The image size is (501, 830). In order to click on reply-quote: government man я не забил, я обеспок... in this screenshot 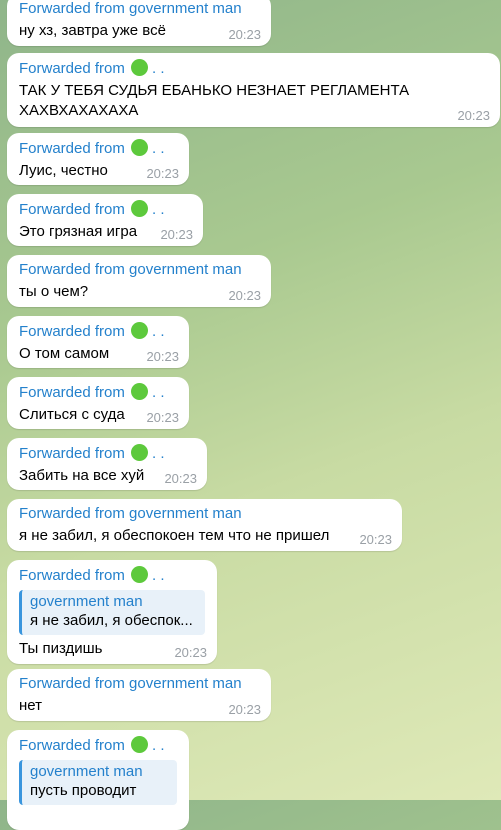, I will do `click(112, 612)`.